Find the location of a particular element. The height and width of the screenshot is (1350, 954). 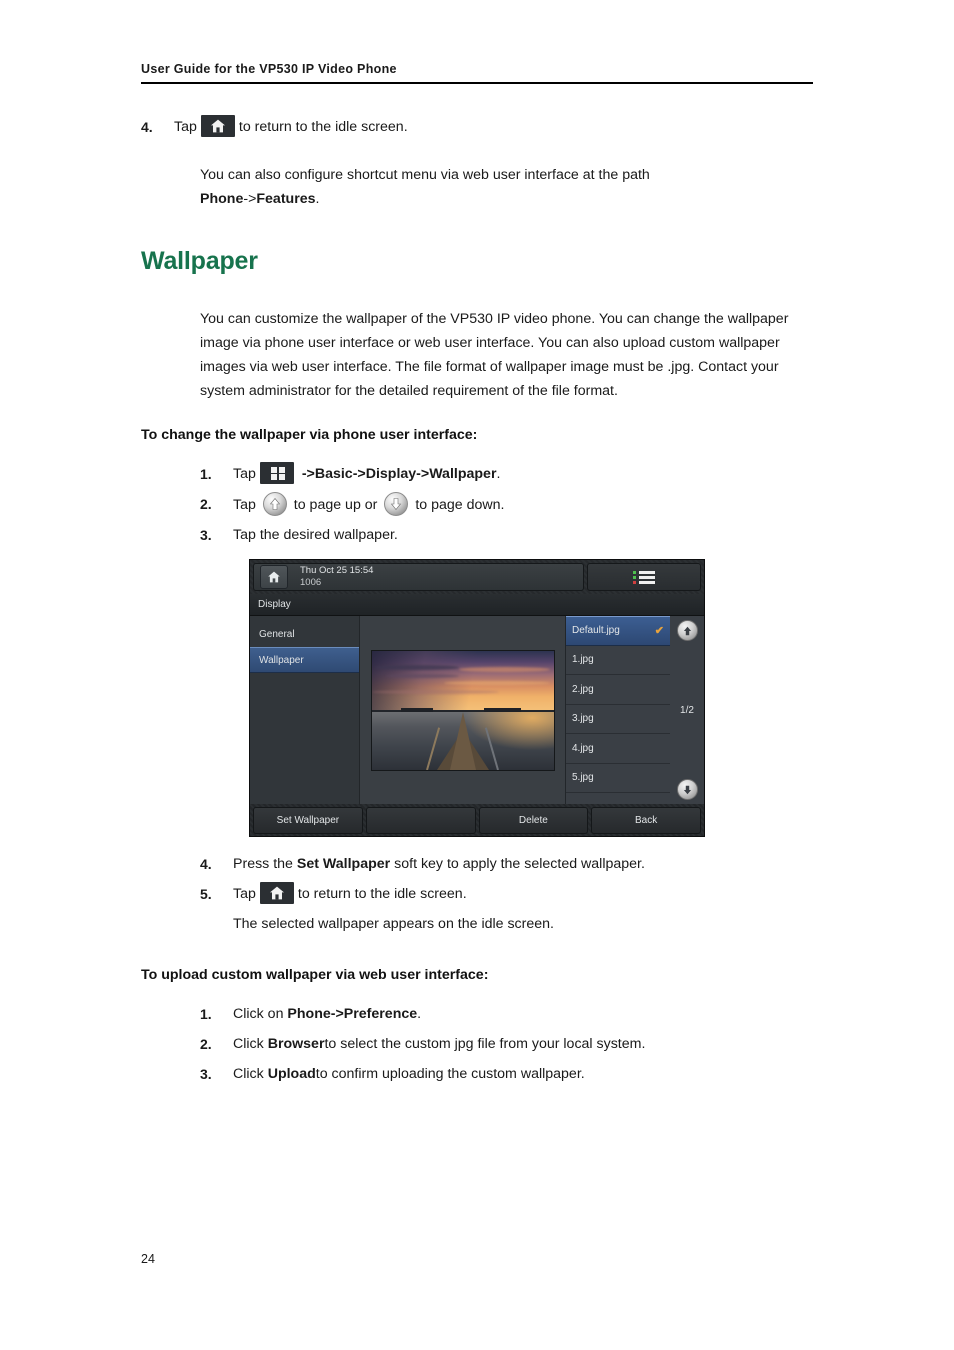

phone-wallpaper-preview-pane is located at coordinates (462, 710).